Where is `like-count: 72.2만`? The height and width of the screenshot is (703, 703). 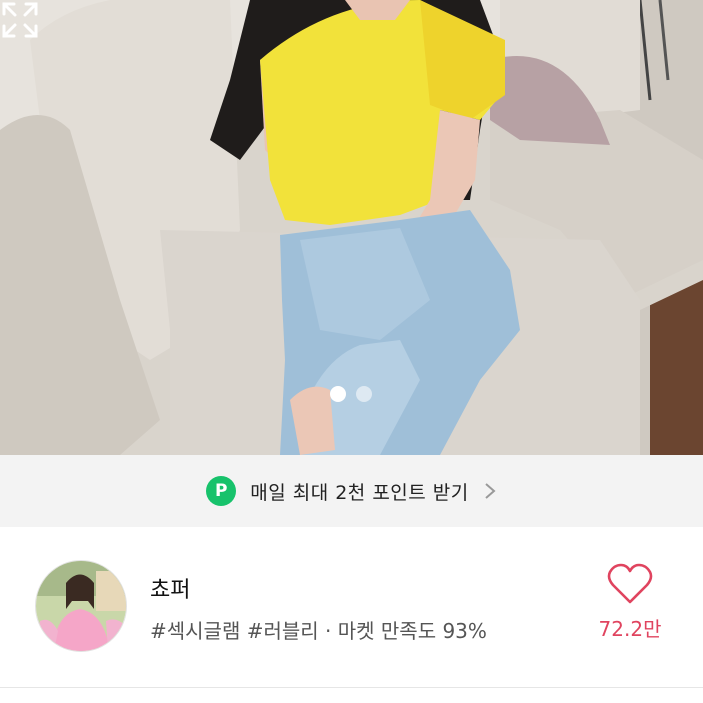 like-count: 72.2만 is located at coordinates (630, 629).